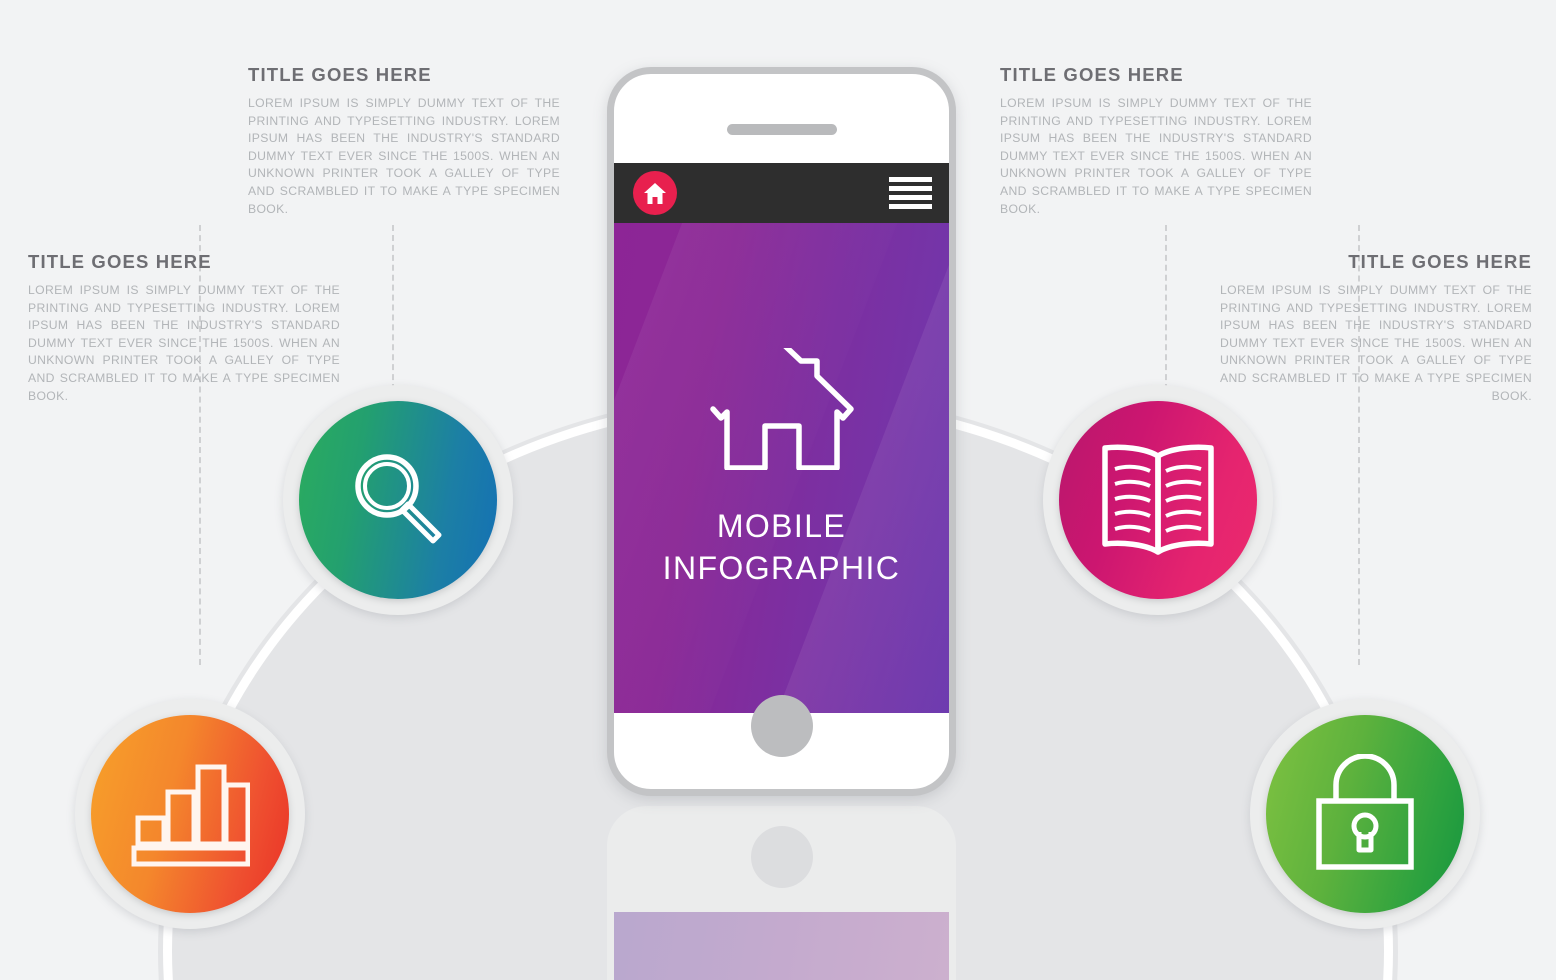  What do you see at coordinates (781, 193) in the screenshot?
I see `app-bar` at bounding box center [781, 193].